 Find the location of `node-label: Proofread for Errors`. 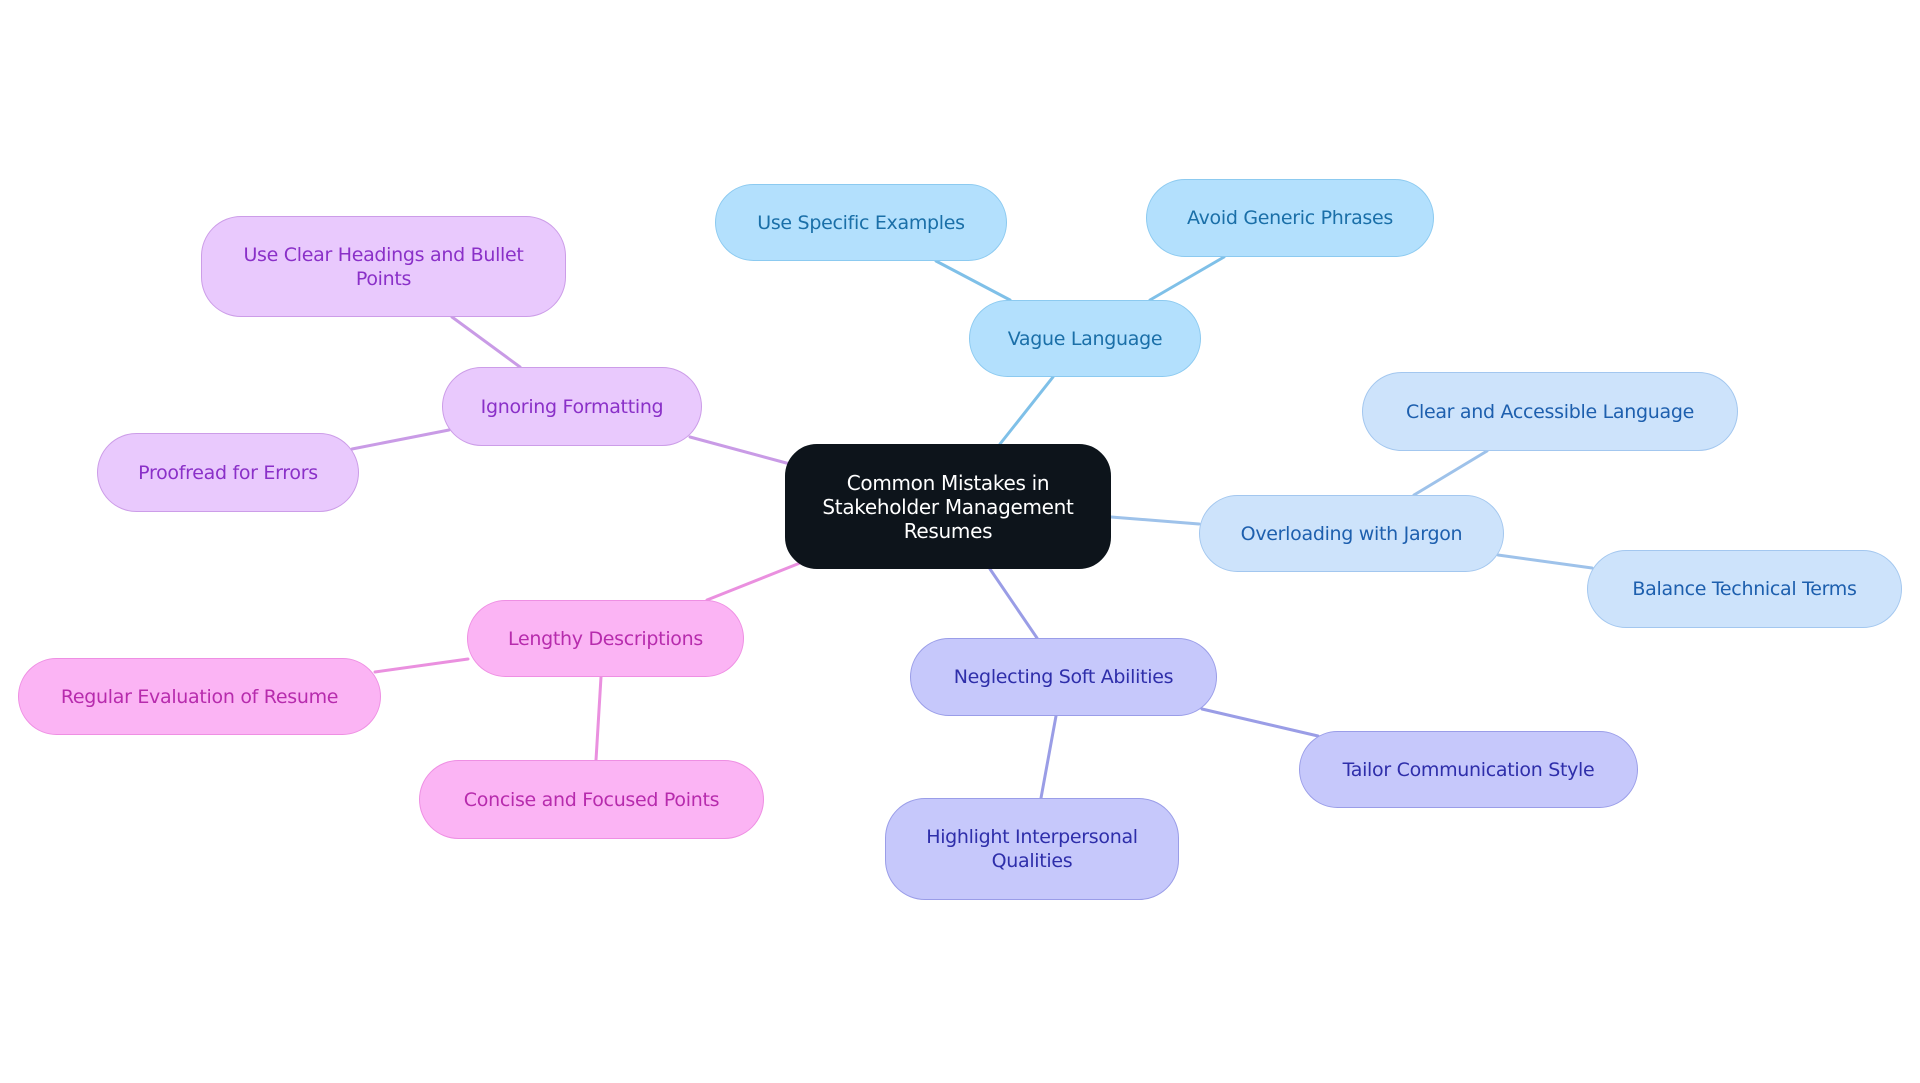

node-label: Proofread for Errors is located at coordinates (228, 472).